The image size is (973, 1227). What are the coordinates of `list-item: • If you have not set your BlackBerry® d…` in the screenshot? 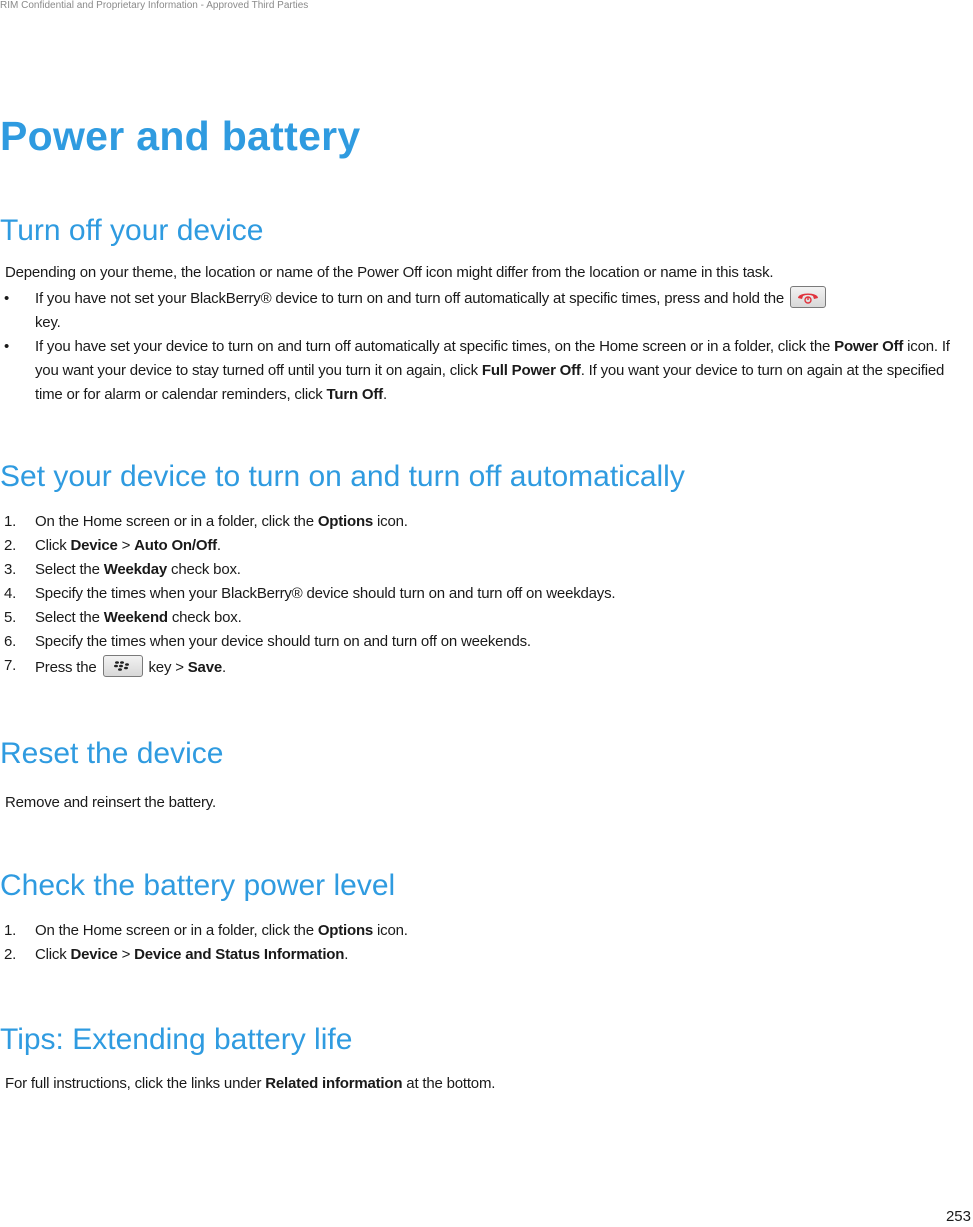 It's located at (482, 310).